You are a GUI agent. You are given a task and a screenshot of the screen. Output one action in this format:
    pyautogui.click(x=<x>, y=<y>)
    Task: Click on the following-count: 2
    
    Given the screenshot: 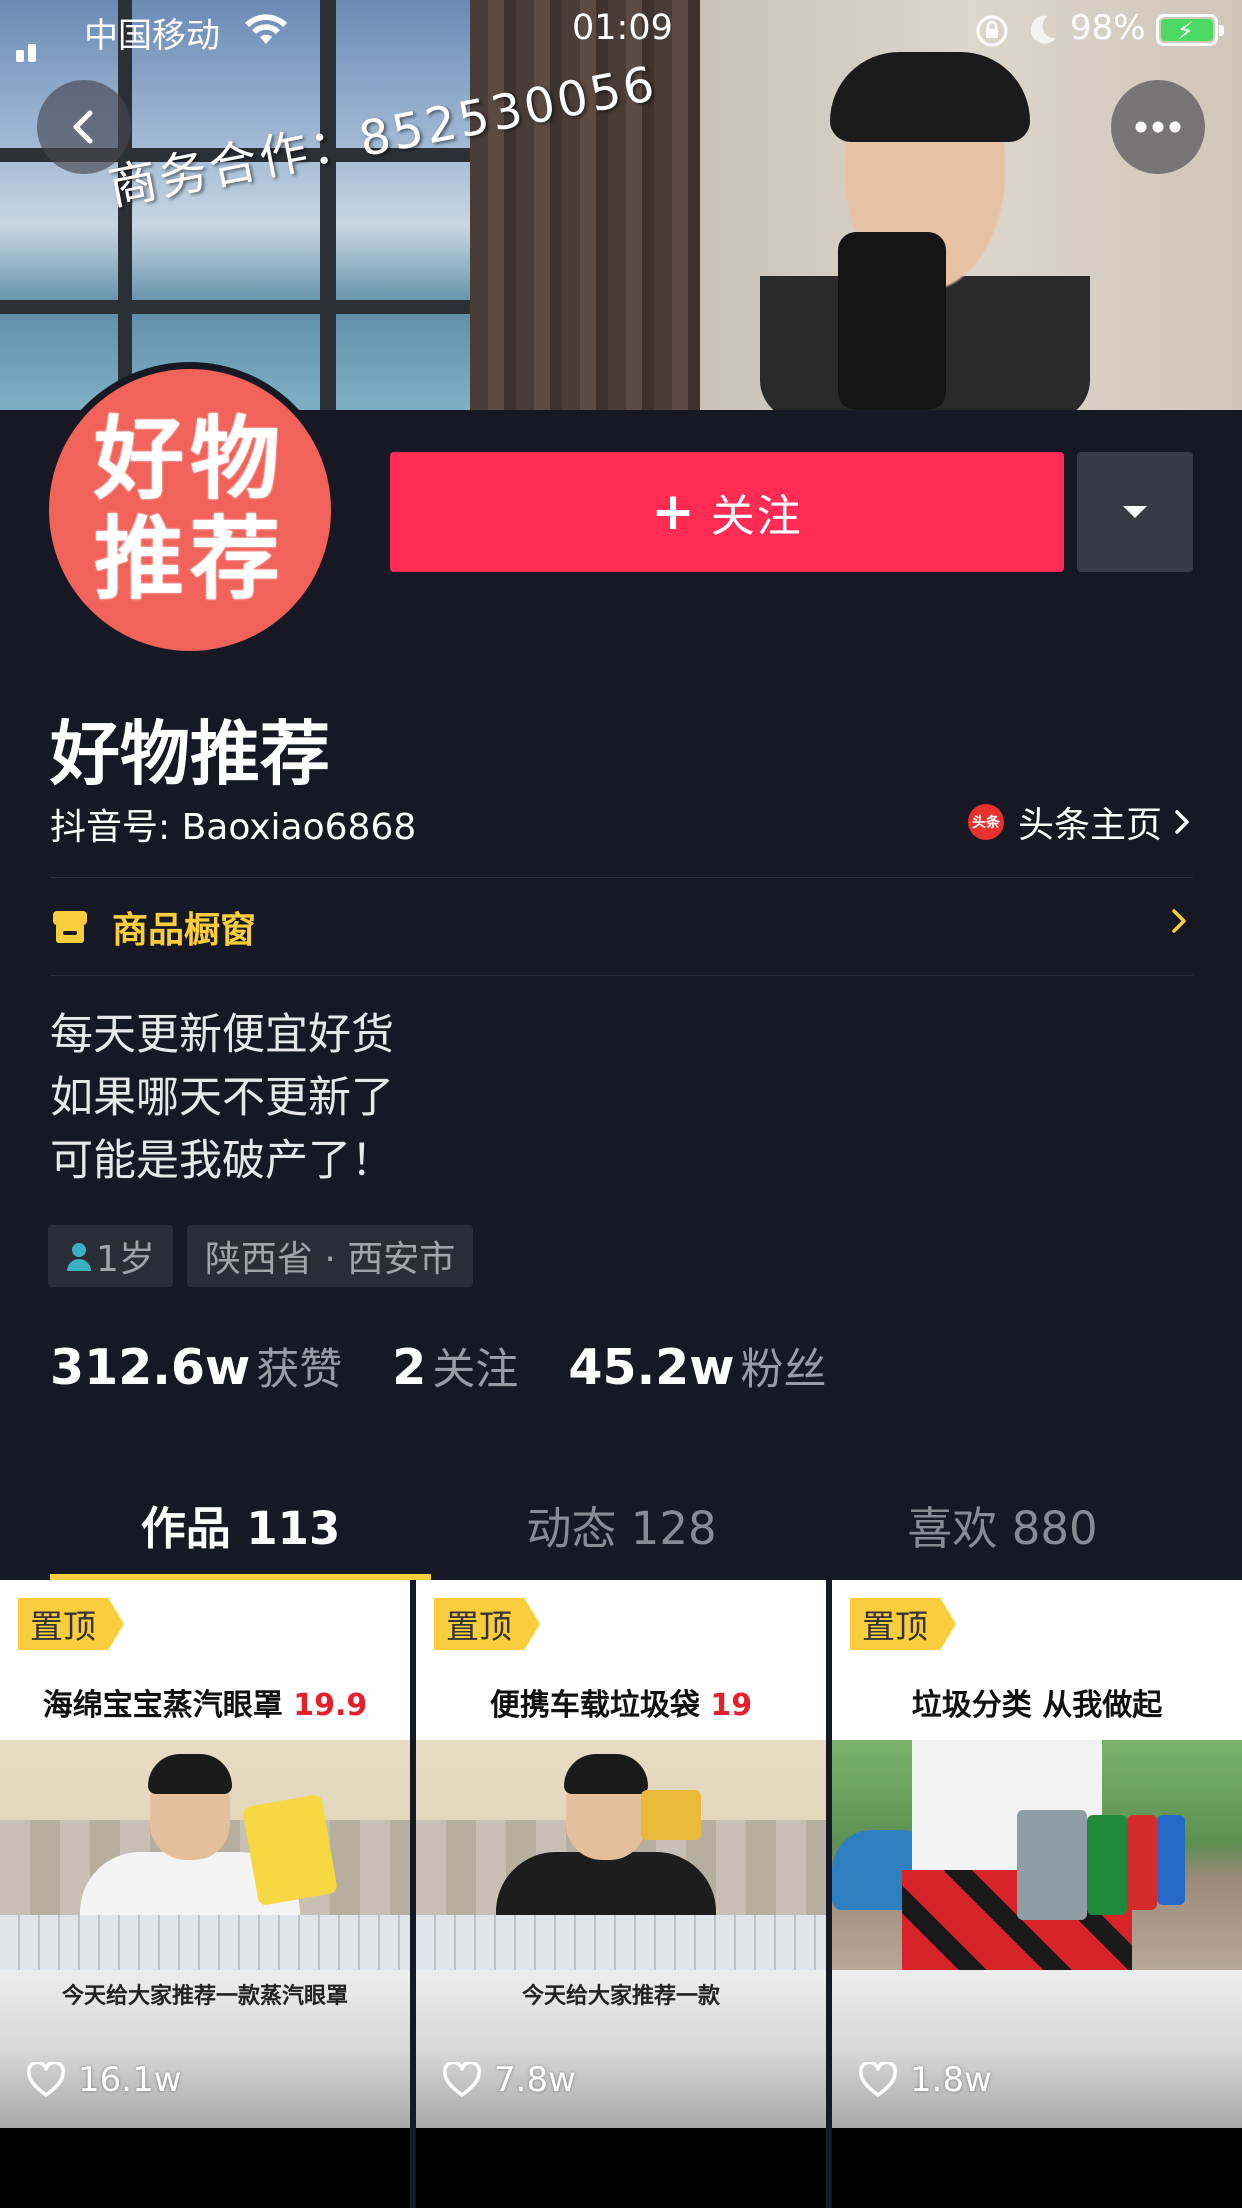 What is the action you would take?
    pyautogui.click(x=409, y=1367)
    